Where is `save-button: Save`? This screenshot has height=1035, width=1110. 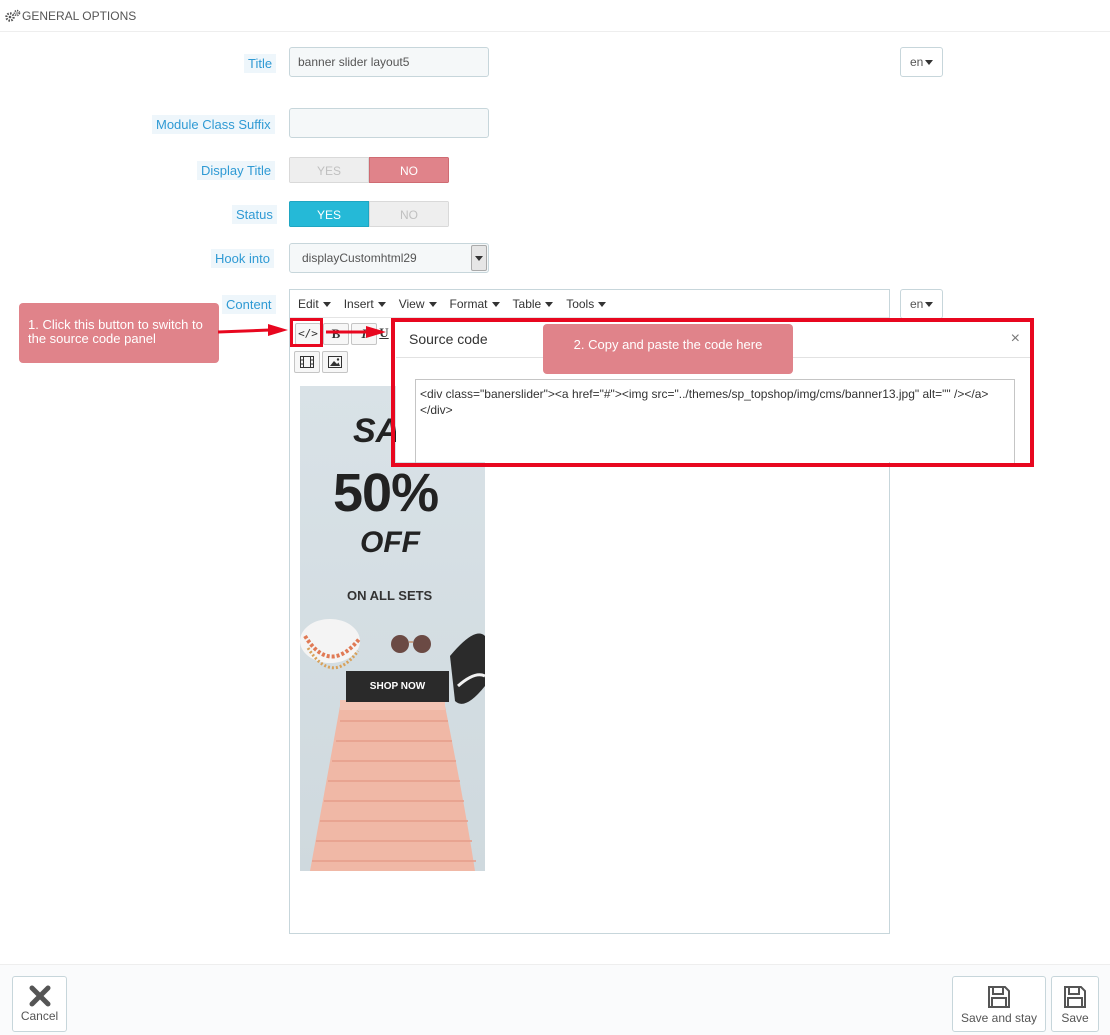 save-button: Save is located at coordinates (1075, 1004).